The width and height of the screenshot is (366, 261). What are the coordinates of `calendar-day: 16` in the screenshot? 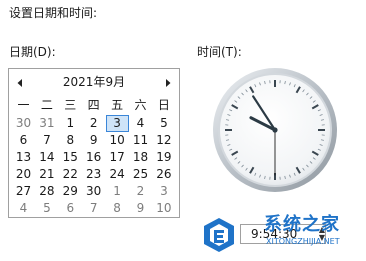 It's located at (93, 157).